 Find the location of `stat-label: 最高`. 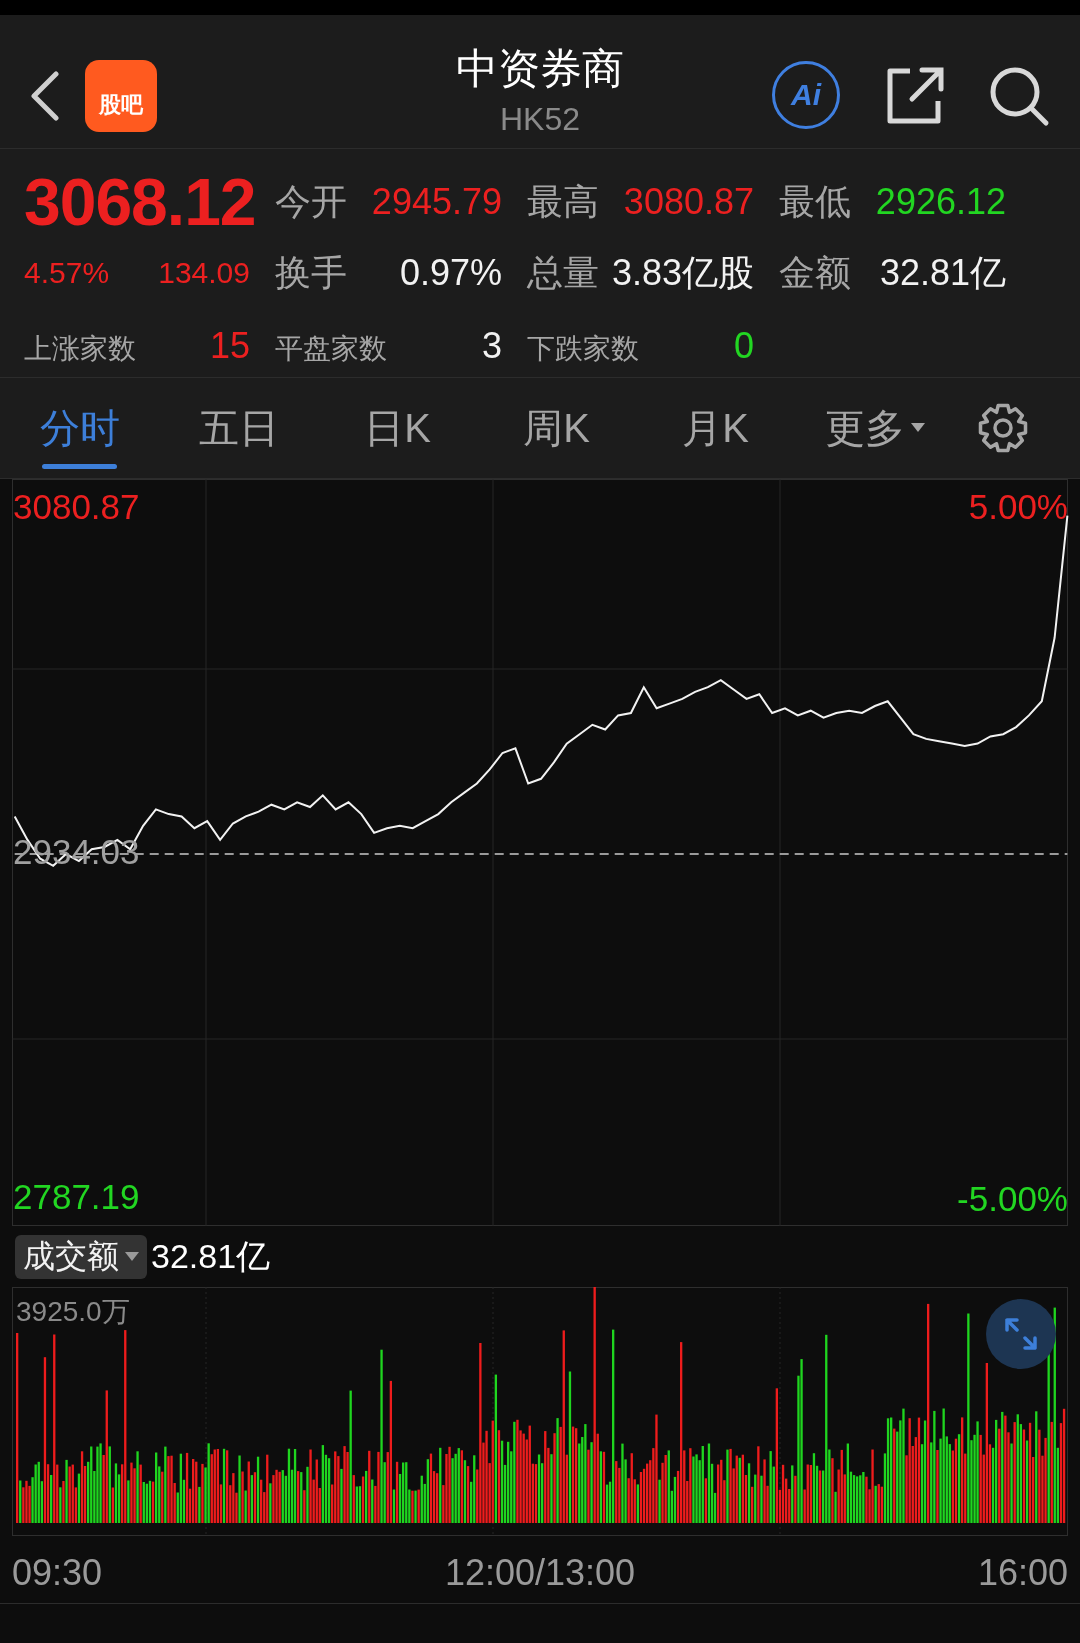

stat-label: 最高 is located at coordinates (563, 201).